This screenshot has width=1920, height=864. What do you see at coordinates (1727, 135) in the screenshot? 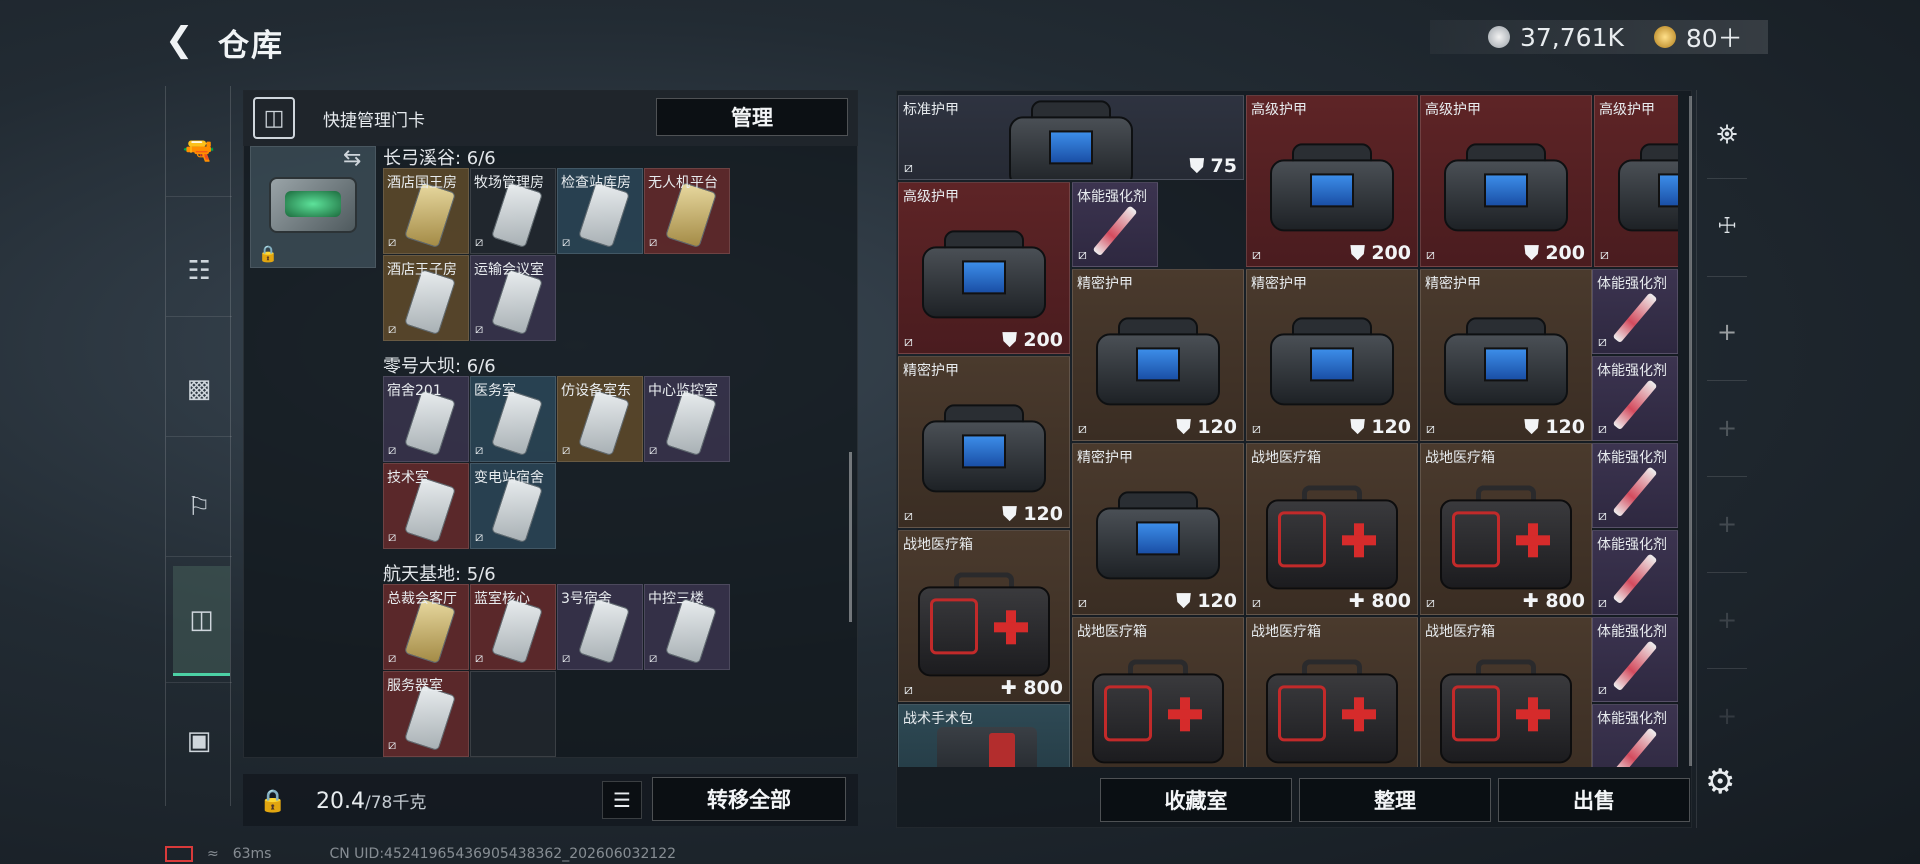
I see `helmet-icon: ⛯` at bounding box center [1727, 135].